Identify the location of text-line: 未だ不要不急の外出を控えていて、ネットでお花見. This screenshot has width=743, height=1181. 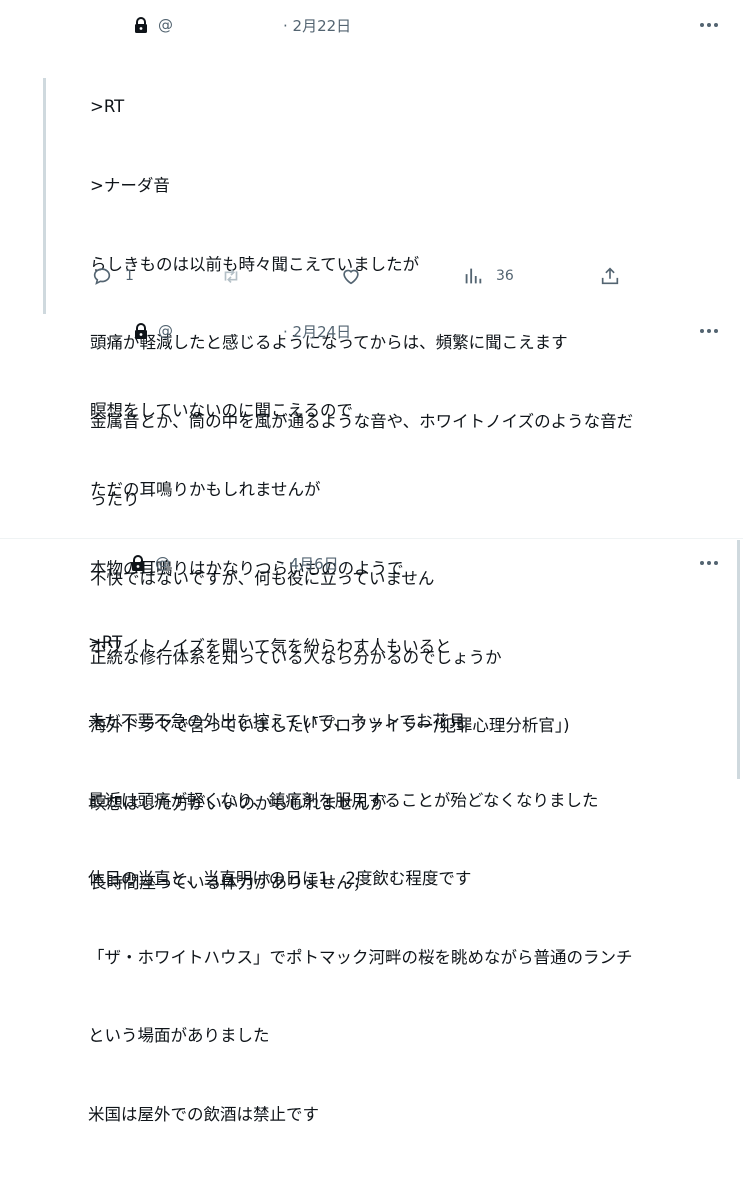
(277, 722).